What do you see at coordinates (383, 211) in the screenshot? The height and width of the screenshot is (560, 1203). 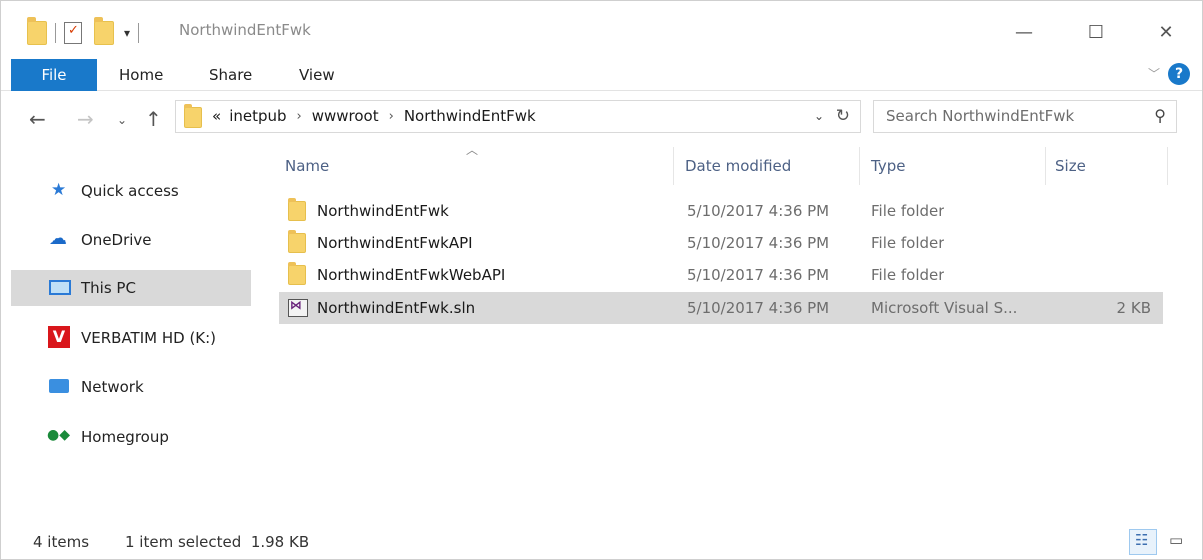 I see `file-name: NorthwindEntFwk` at bounding box center [383, 211].